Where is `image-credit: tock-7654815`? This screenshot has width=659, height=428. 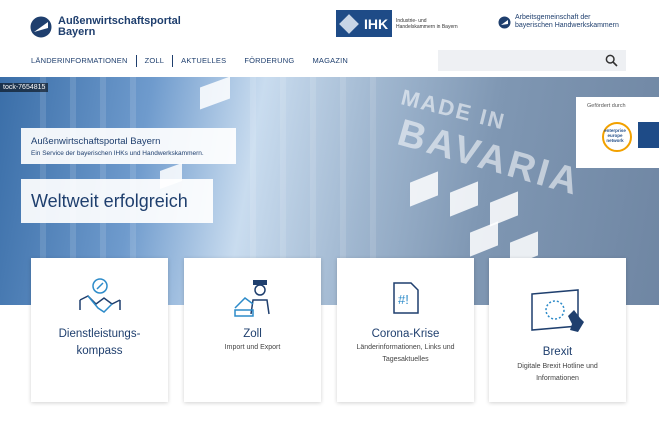
image-credit: tock-7654815 is located at coordinates (24, 87).